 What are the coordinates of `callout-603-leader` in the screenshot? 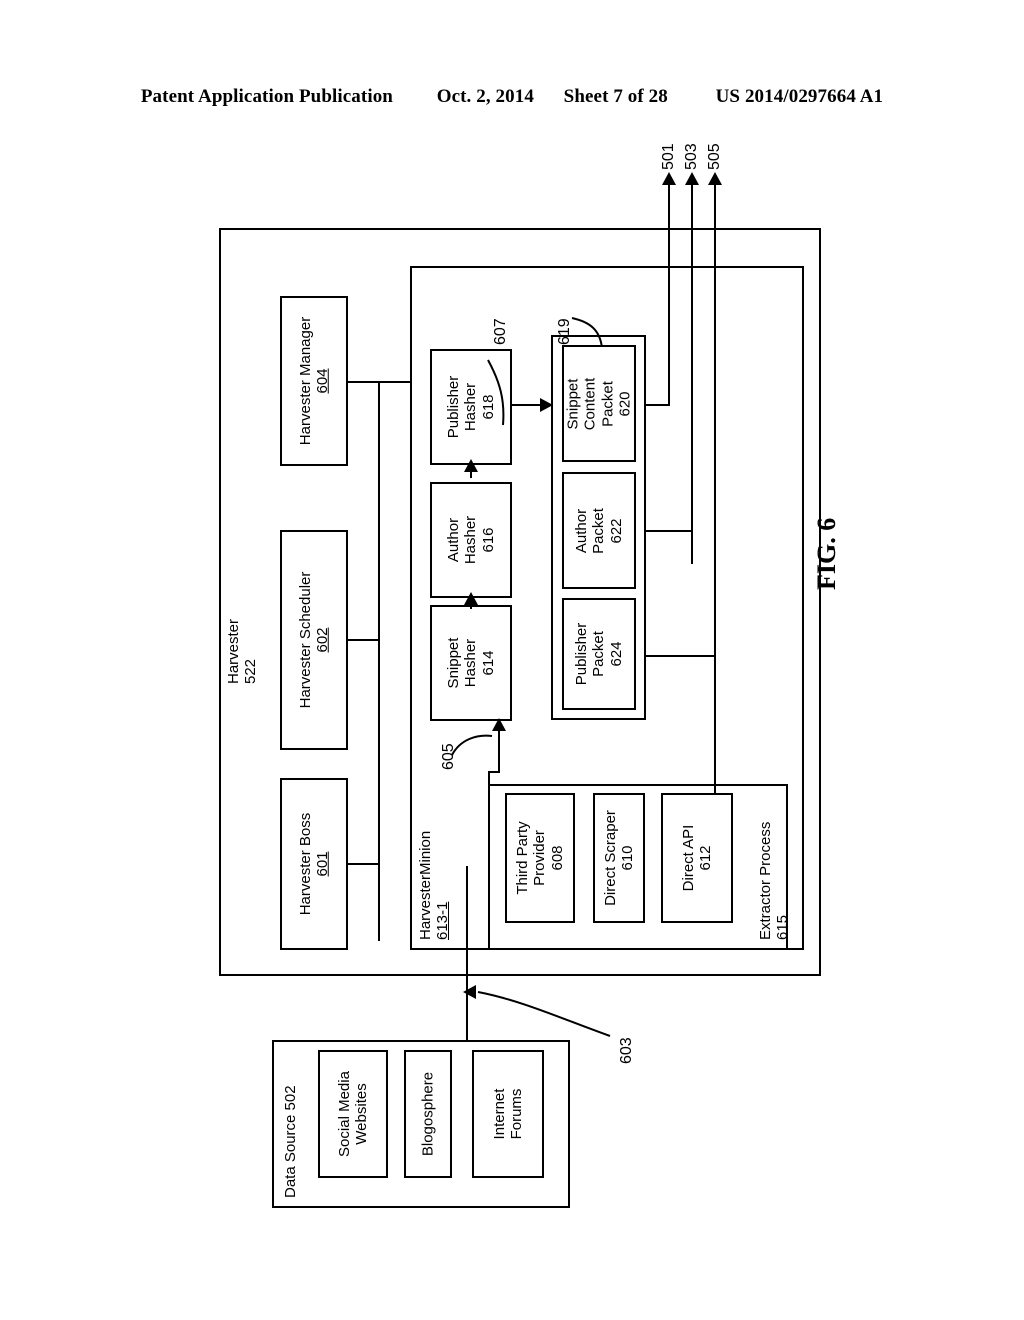 It's located at (544, 1014).